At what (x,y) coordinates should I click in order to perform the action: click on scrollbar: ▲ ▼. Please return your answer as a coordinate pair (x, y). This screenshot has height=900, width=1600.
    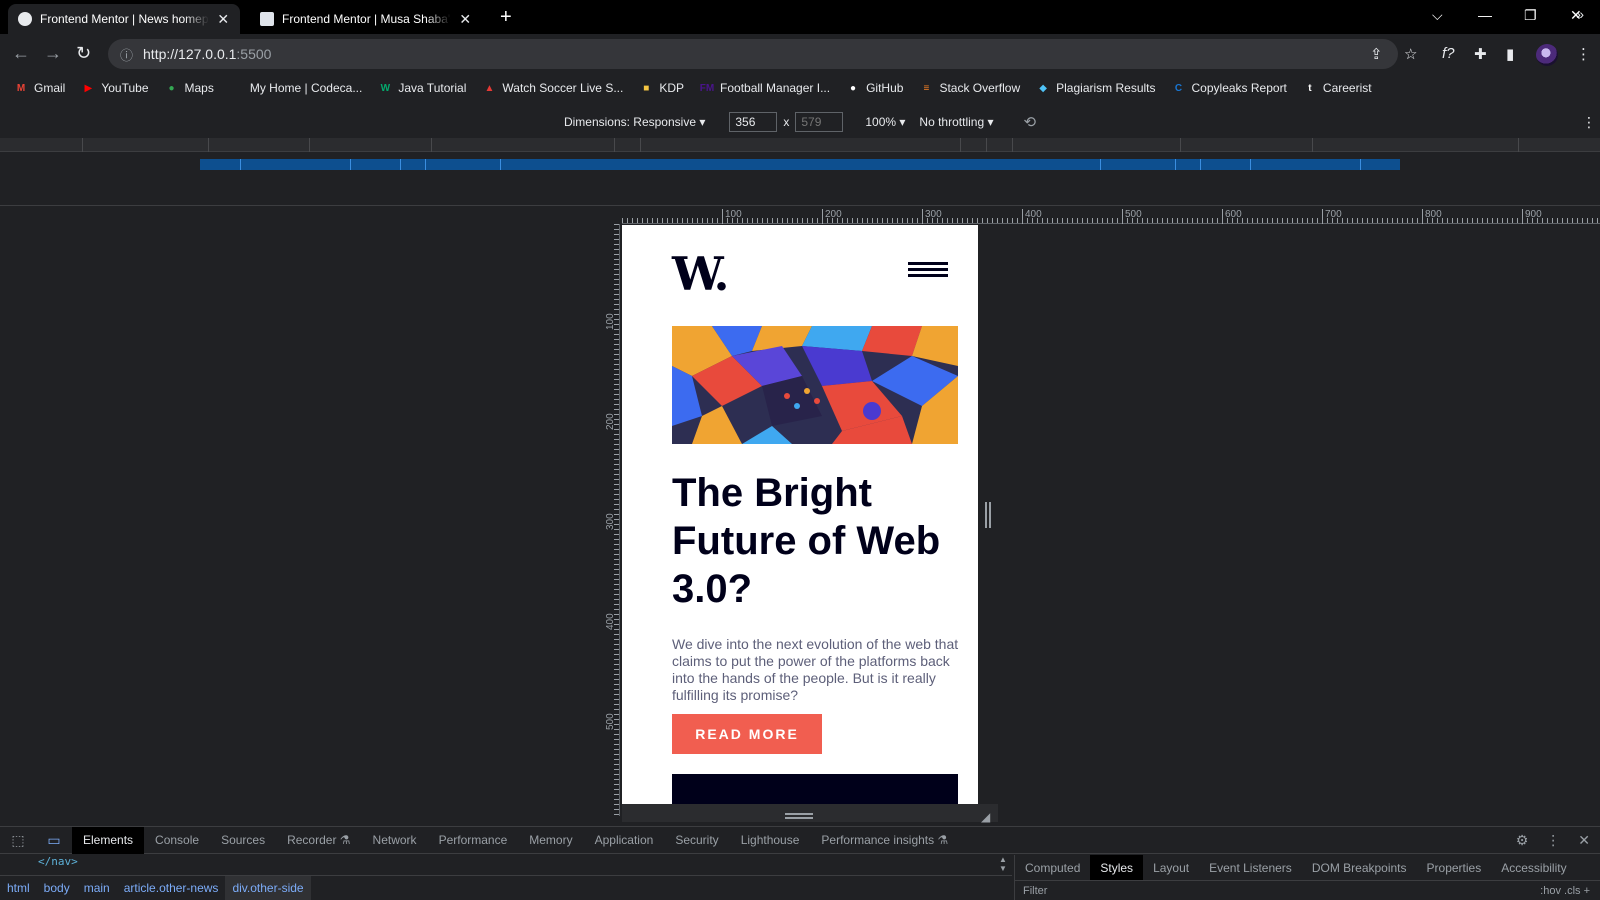
    Looking at the image, I should click on (1003, 866).